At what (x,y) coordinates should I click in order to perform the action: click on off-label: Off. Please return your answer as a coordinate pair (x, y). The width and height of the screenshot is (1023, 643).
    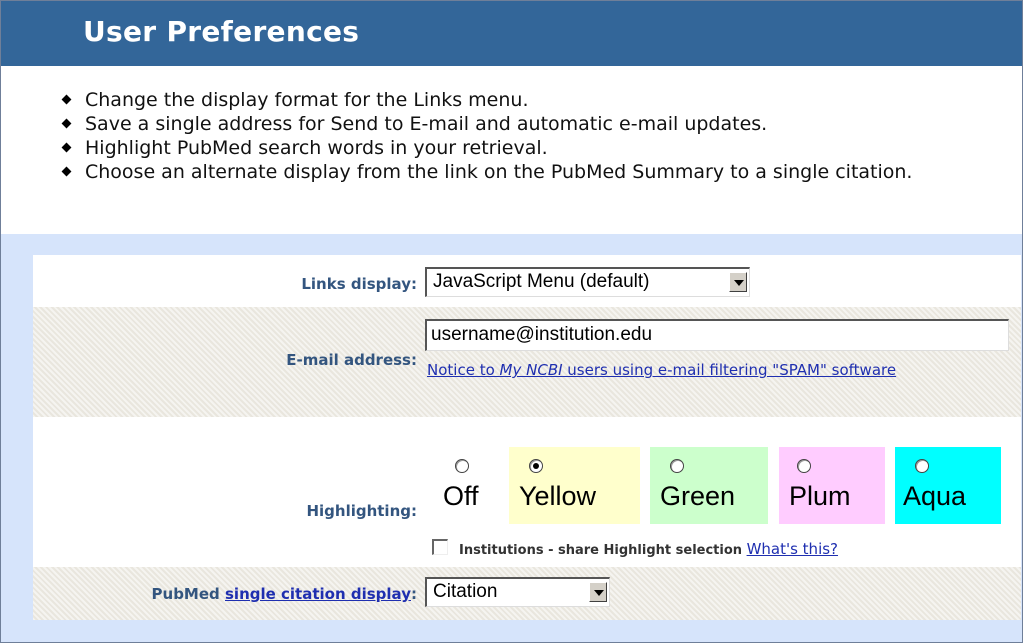
    Looking at the image, I should click on (461, 496).